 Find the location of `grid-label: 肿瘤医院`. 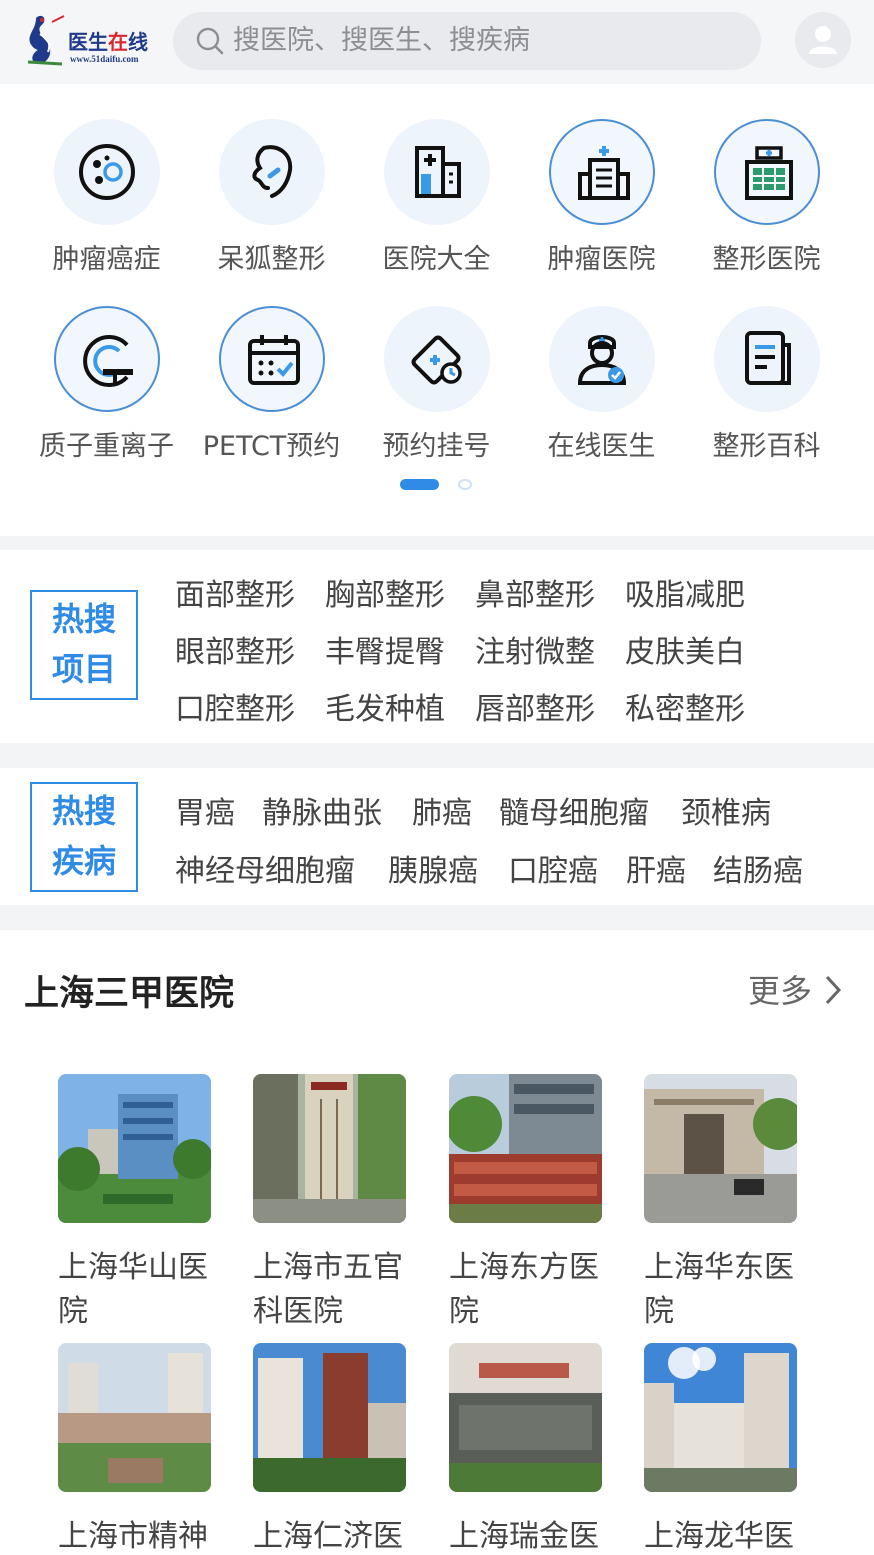

grid-label: 肿瘤医院 is located at coordinates (601, 259).